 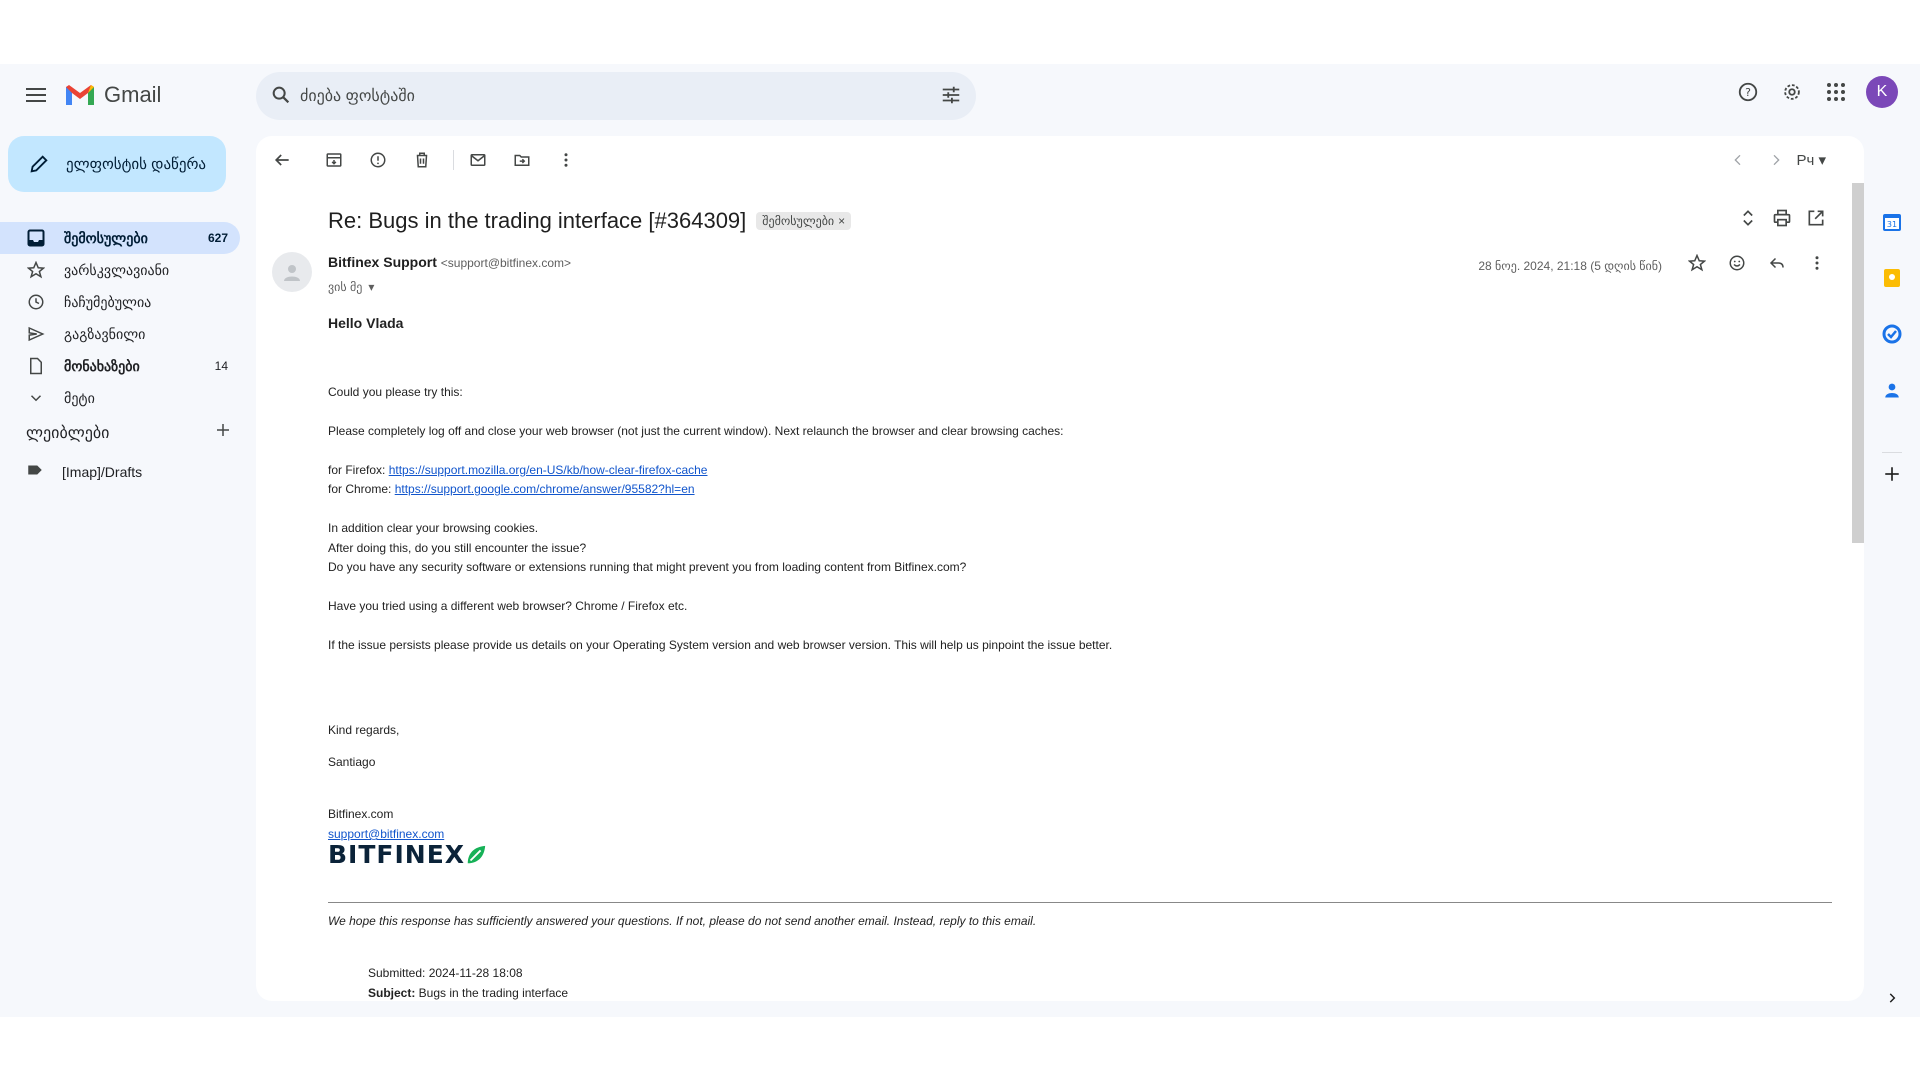 What do you see at coordinates (108, 301) in the screenshot?
I see `nav-label: ჩაჩუმებულია` at bounding box center [108, 301].